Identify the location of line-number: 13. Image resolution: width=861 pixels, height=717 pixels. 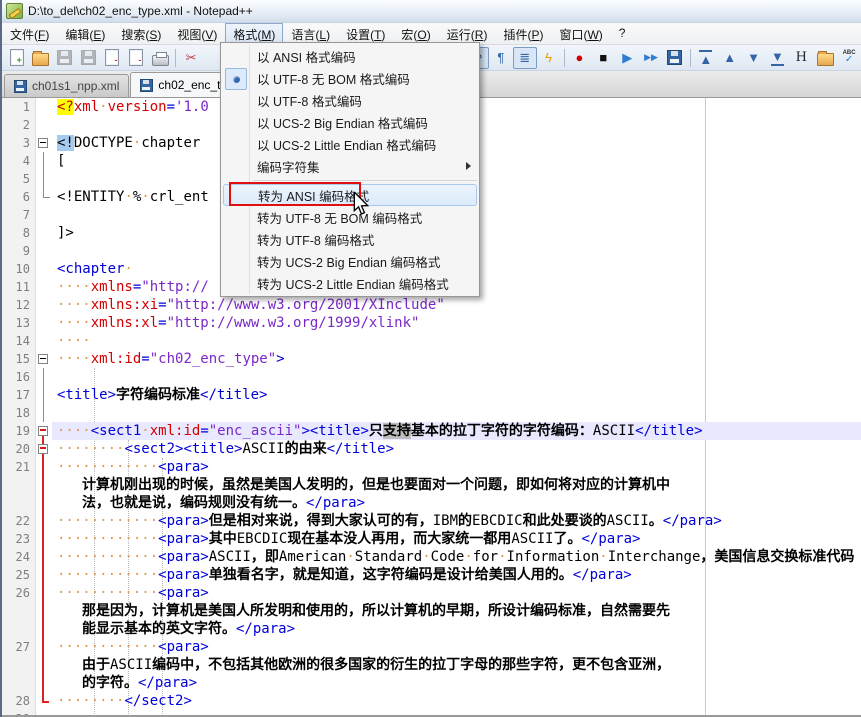
(19, 323).